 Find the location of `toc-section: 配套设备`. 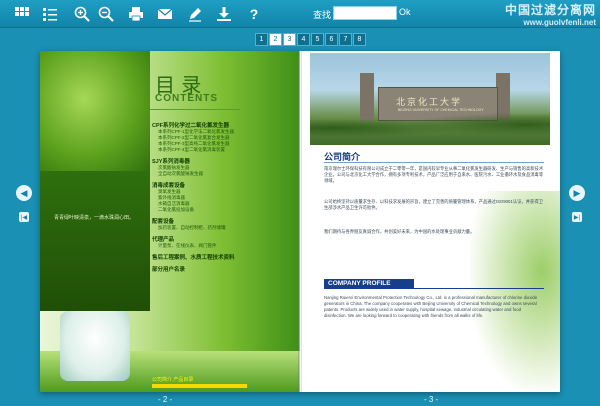

toc-section: 配套设备 is located at coordinates (222, 221).